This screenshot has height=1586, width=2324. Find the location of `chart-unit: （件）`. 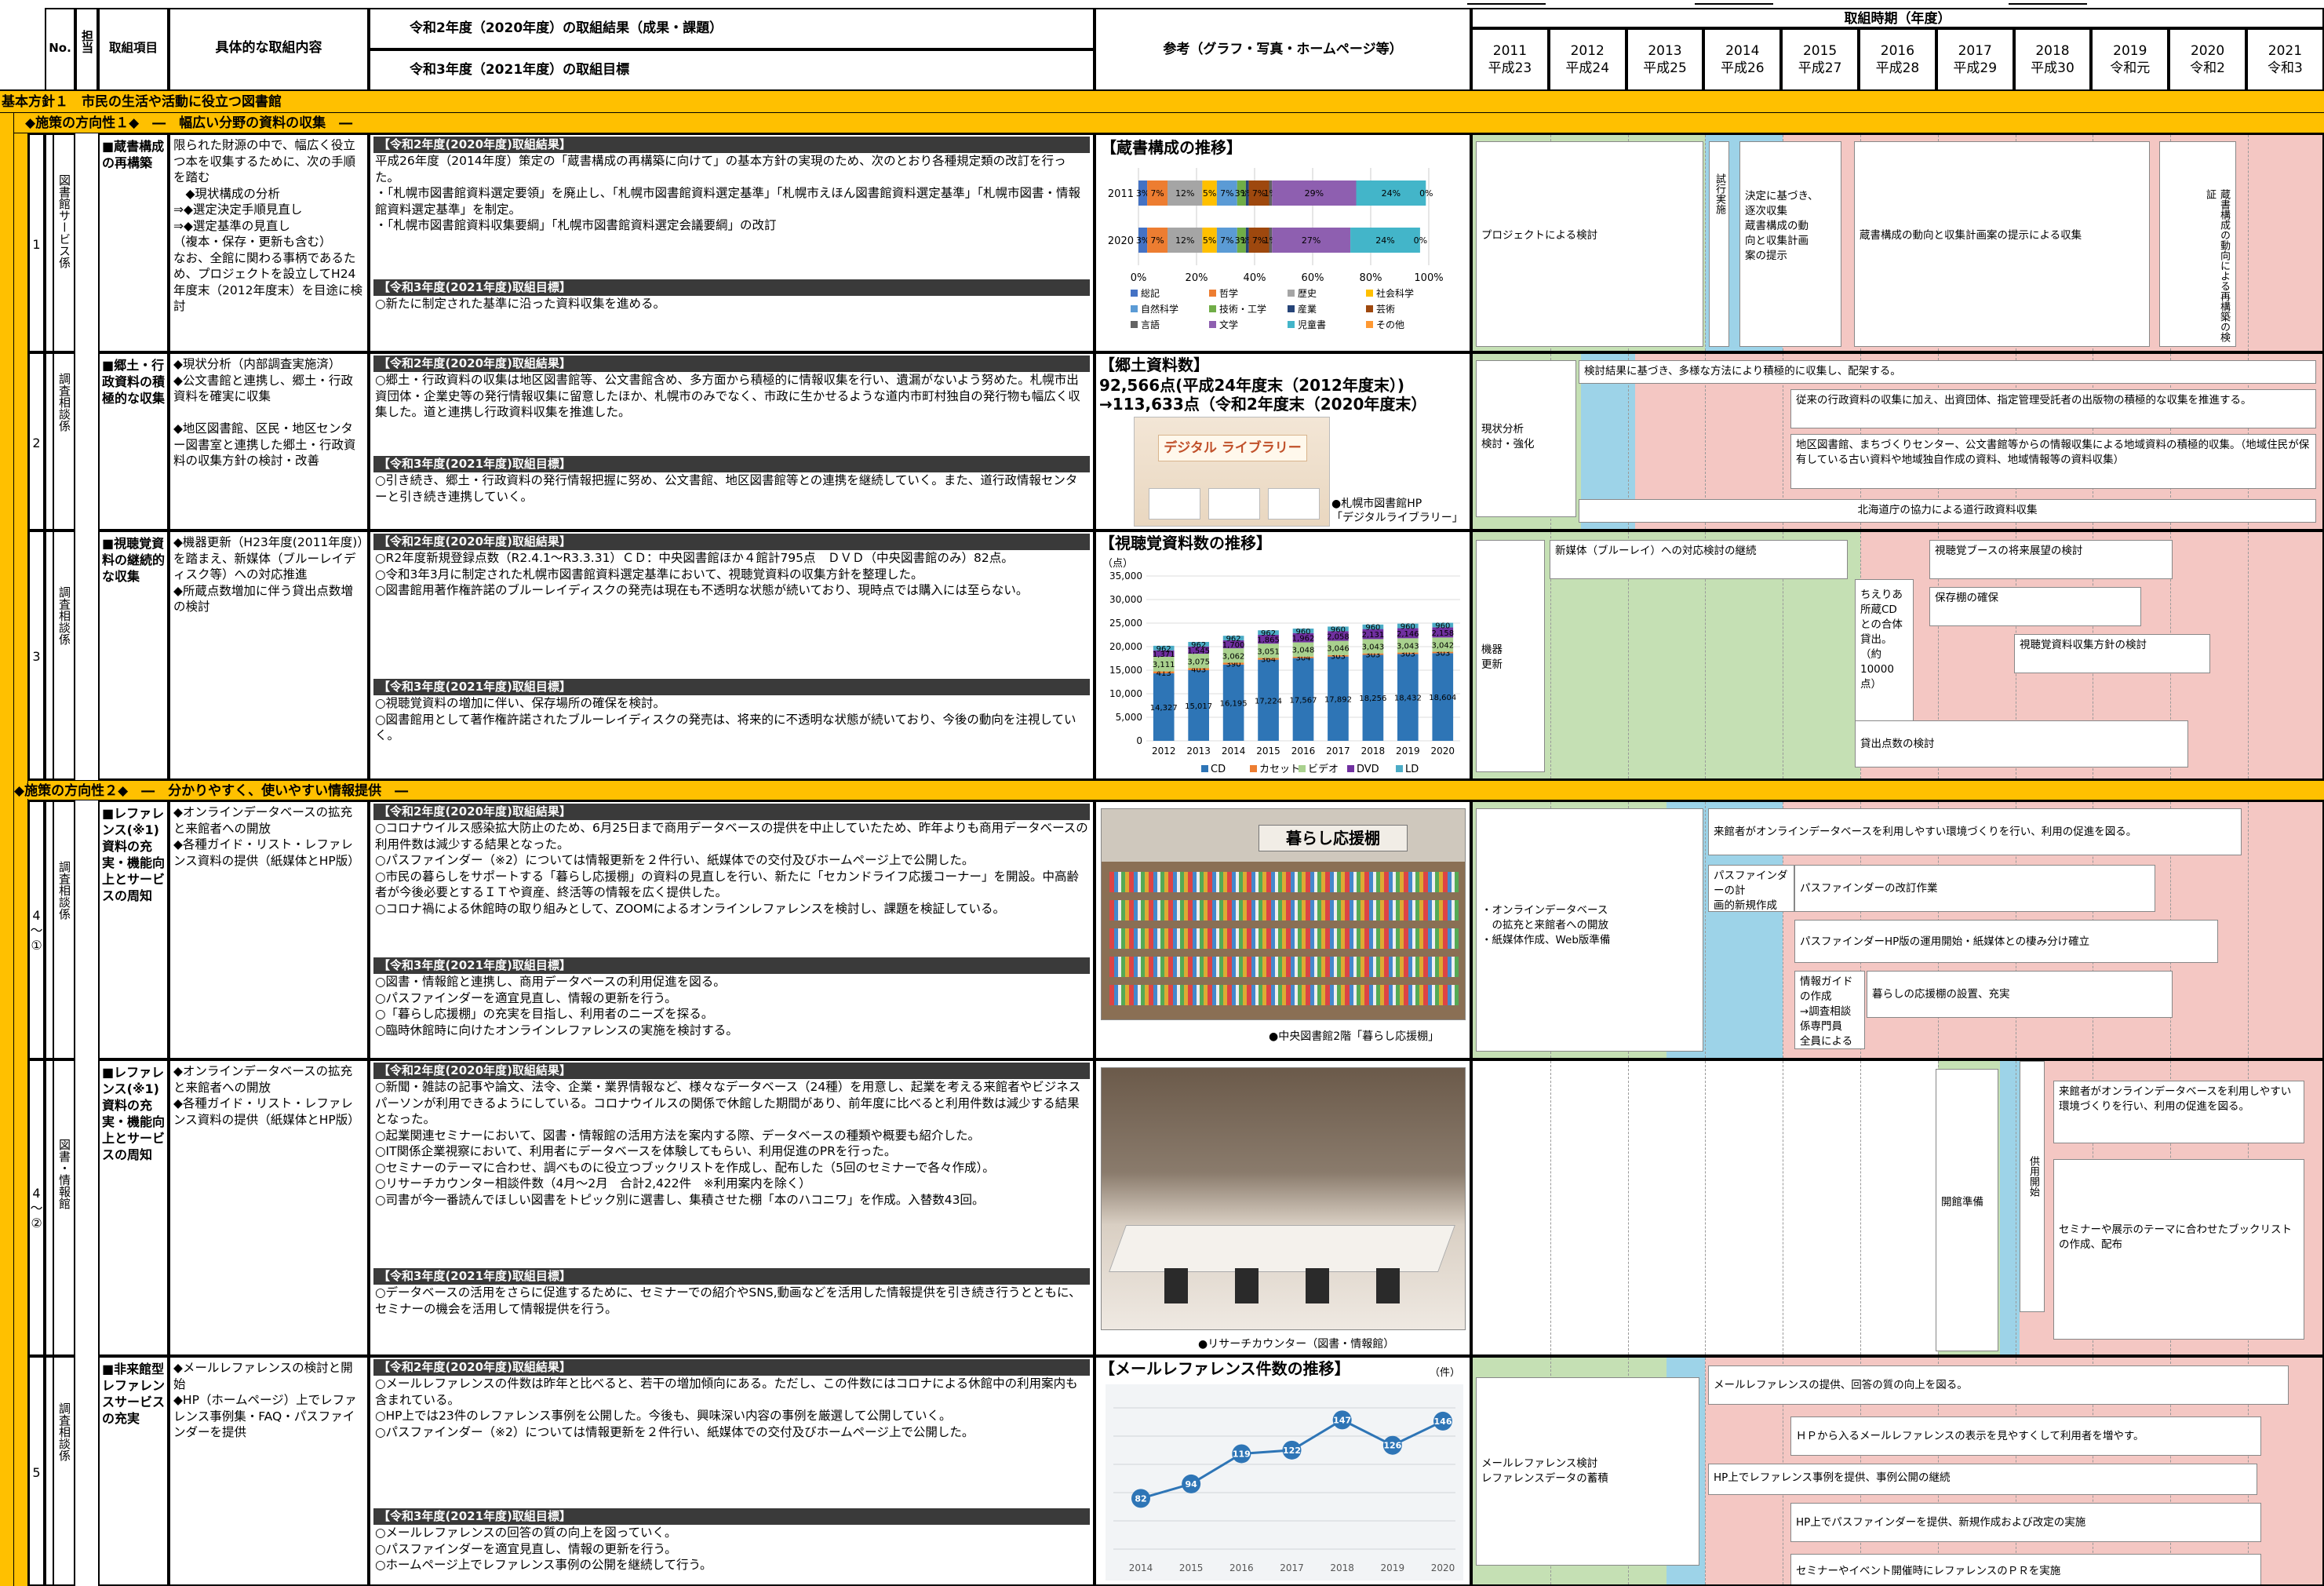

chart-unit: （件） is located at coordinates (1444, 1373).